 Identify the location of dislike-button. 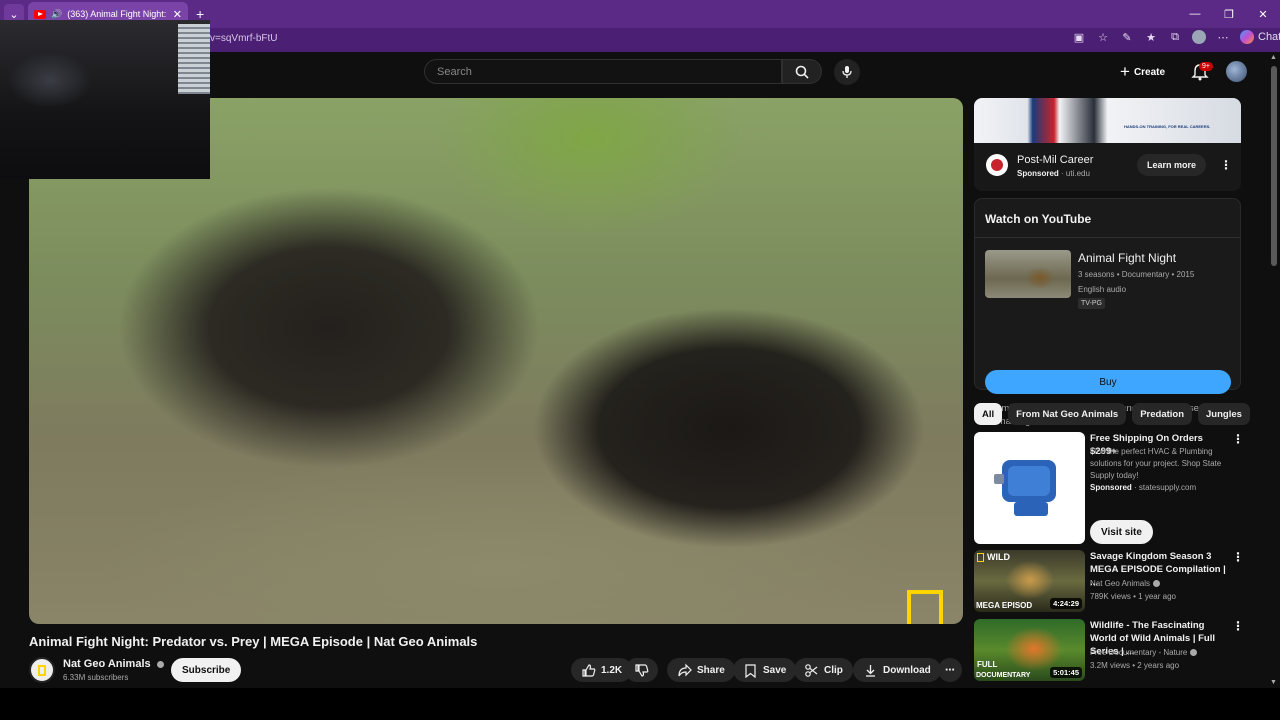
(641, 670).